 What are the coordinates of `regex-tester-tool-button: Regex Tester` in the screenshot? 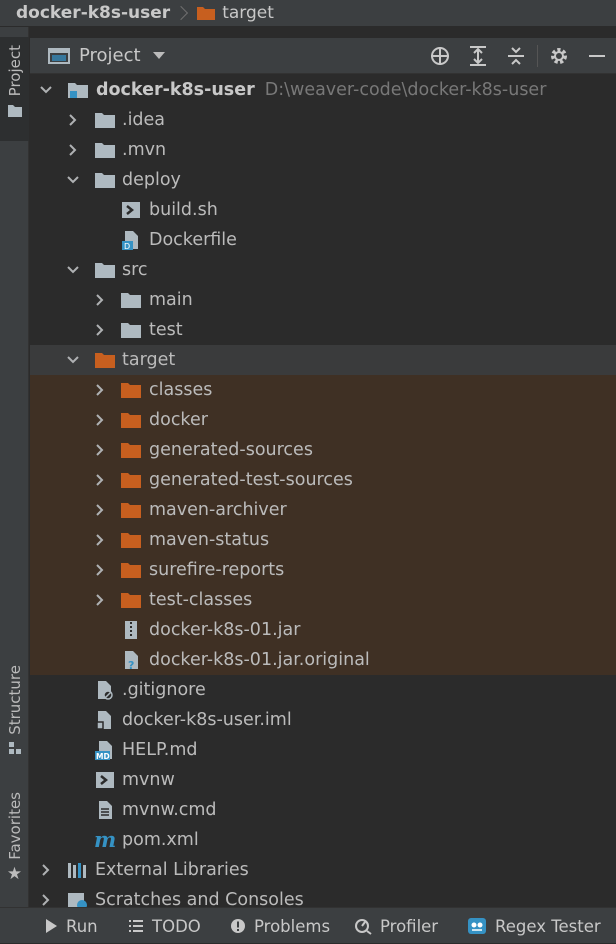 It's located at (534, 926).